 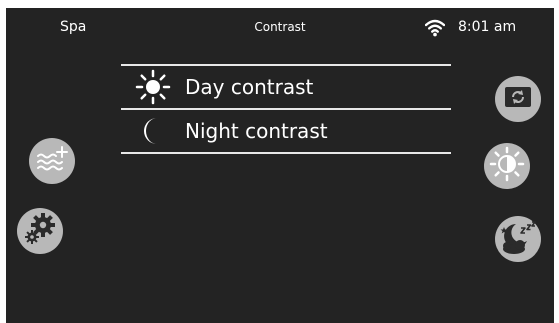 I want to click on water-temp-icon, so click(x=52, y=161).